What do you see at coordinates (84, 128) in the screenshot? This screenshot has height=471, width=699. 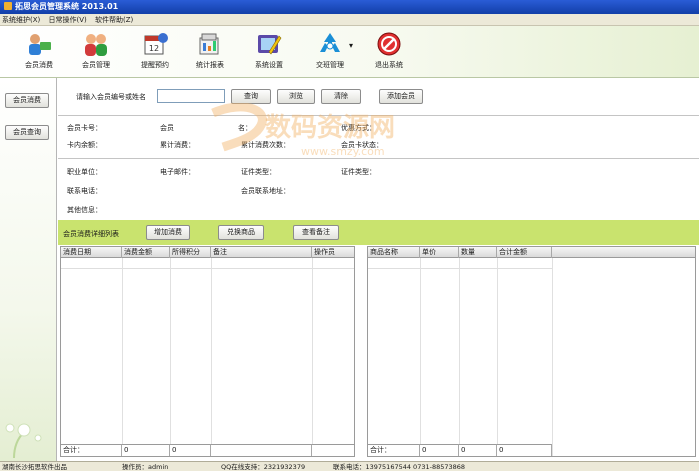 I see `card-no-label: 会员卡号：` at bounding box center [84, 128].